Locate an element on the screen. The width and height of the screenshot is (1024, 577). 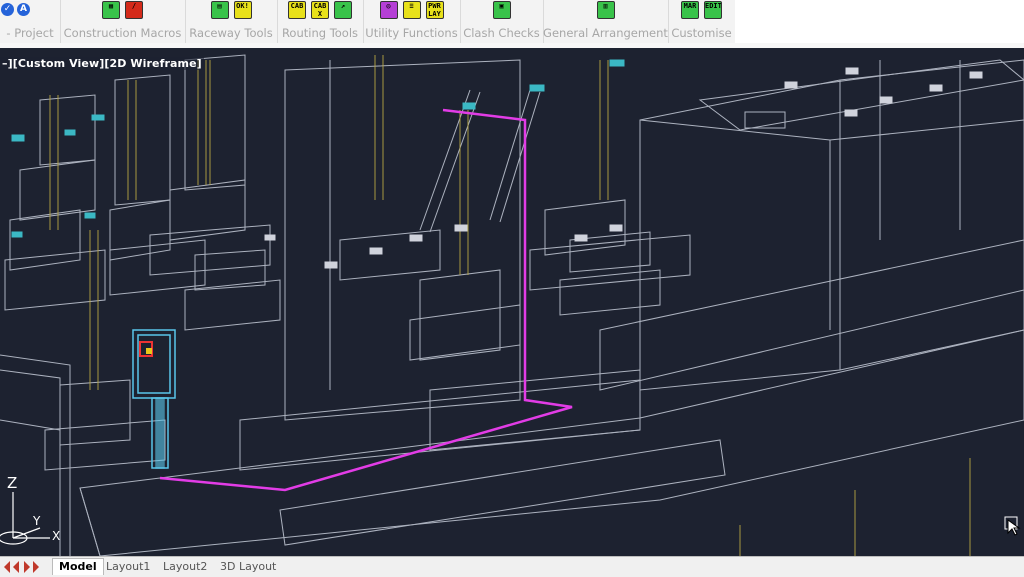
ribbon-panel-icons: CAB CAB X ↗ is located at coordinates (320, 10).